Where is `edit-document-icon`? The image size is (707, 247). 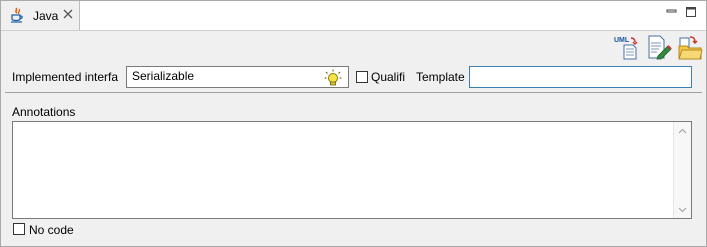
edit-document-icon is located at coordinates (659, 47).